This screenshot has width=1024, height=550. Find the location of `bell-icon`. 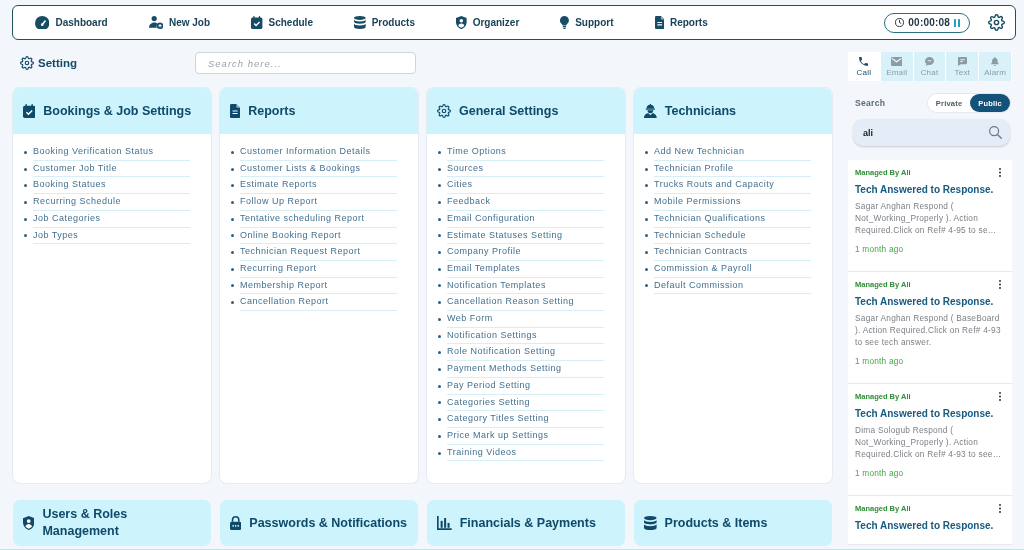

bell-icon is located at coordinates (995, 61).